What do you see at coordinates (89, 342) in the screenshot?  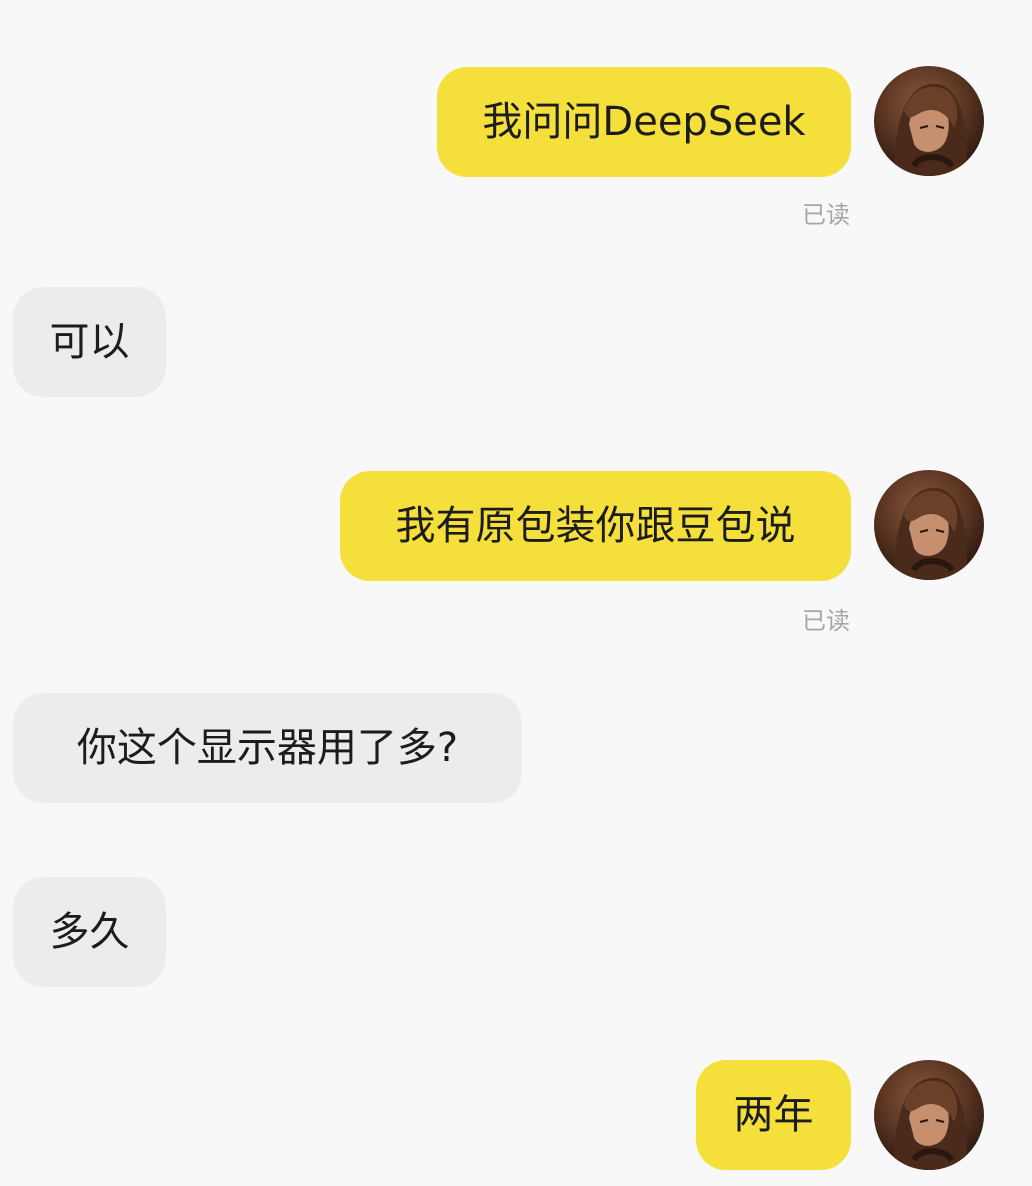 I see `incoming-message-bubble: 可以` at bounding box center [89, 342].